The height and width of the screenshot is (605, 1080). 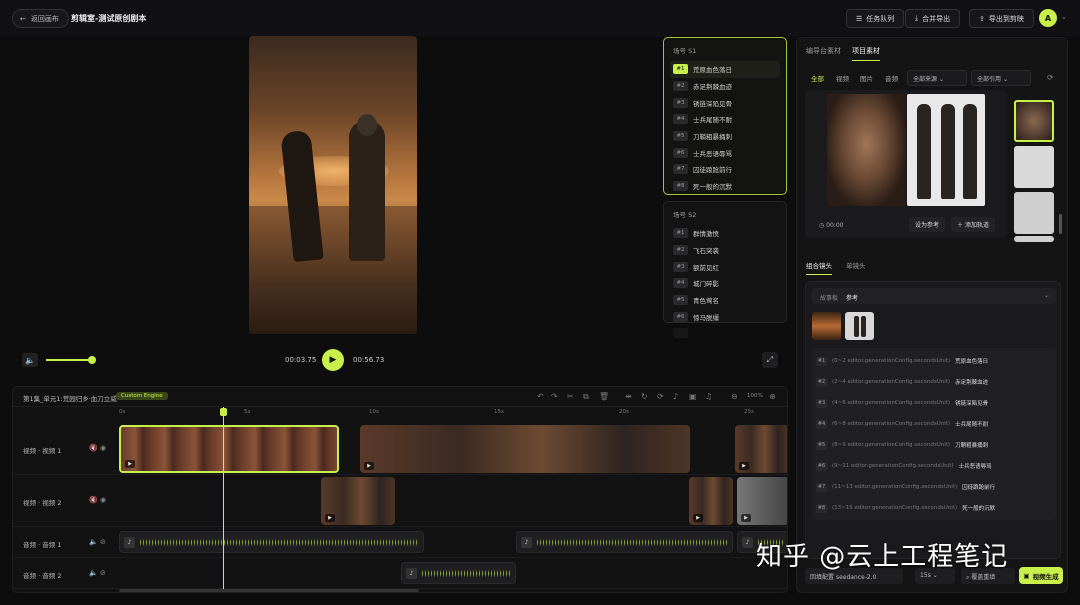 What do you see at coordinates (906, 164) in the screenshot?
I see `asset-preview-card: ◷ 00:00 设为参考 ＋ 添加轨道` at bounding box center [906, 164].